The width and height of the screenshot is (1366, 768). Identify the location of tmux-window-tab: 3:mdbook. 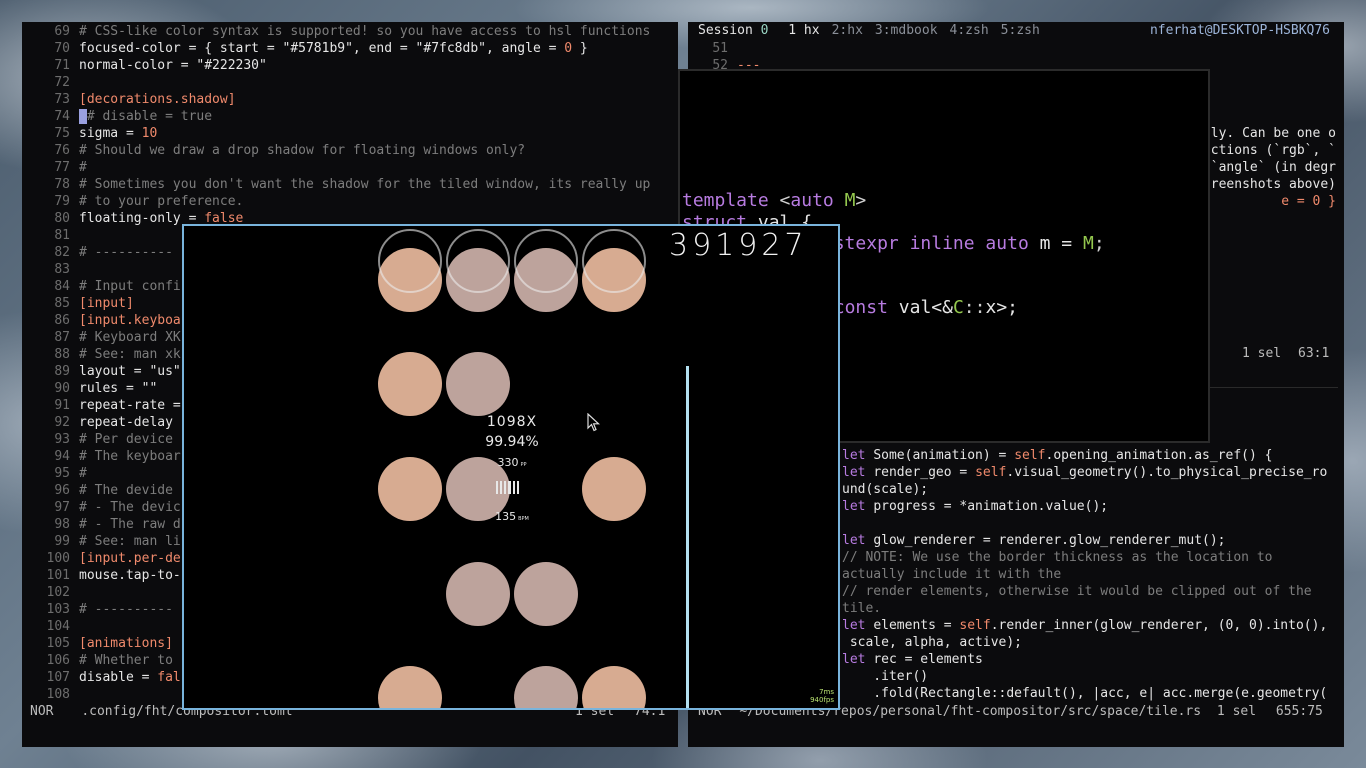
(906, 30).